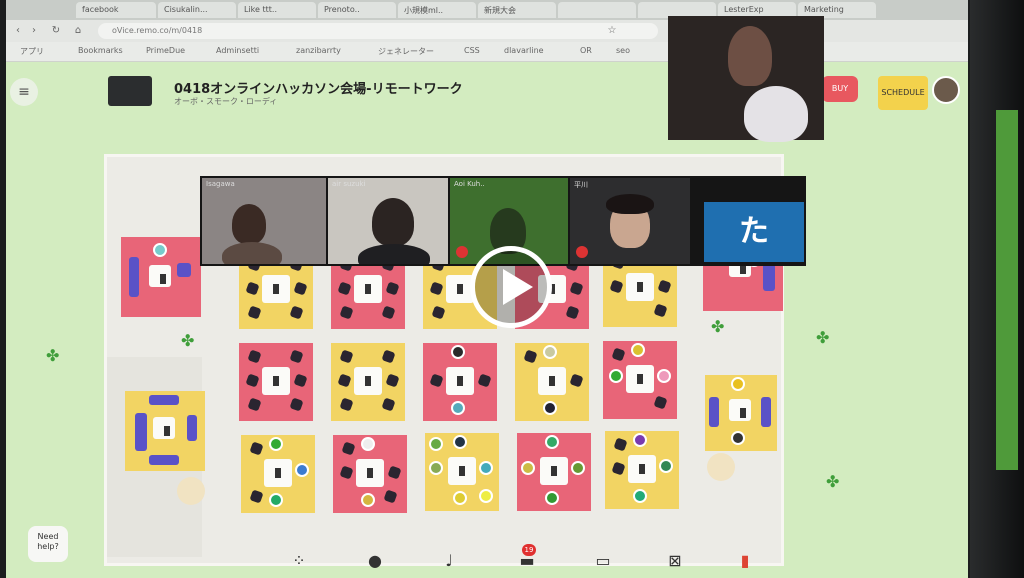 Image resolution: width=1024 pixels, height=578 pixels. What do you see at coordinates (472, 50) in the screenshot?
I see `bookmark-item: CSS` at bounding box center [472, 50].